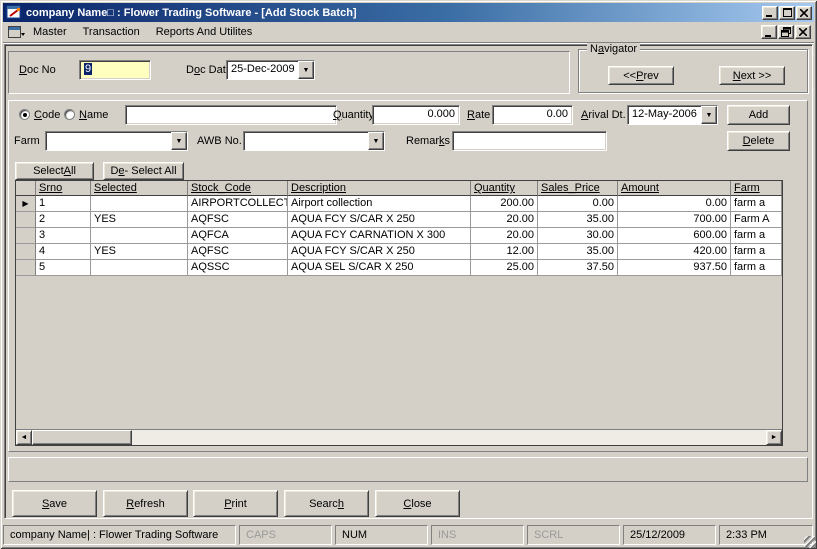 Image resolution: width=817 pixels, height=549 pixels. What do you see at coordinates (231, 115) in the screenshot?
I see `stock-search-input` at bounding box center [231, 115].